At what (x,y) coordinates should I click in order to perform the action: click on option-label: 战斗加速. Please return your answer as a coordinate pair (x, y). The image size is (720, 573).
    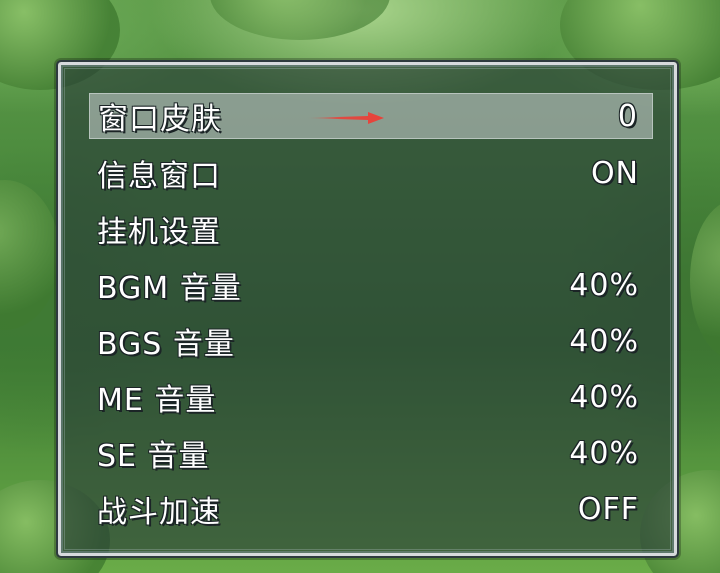
    Looking at the image, I should click on (159, 512).